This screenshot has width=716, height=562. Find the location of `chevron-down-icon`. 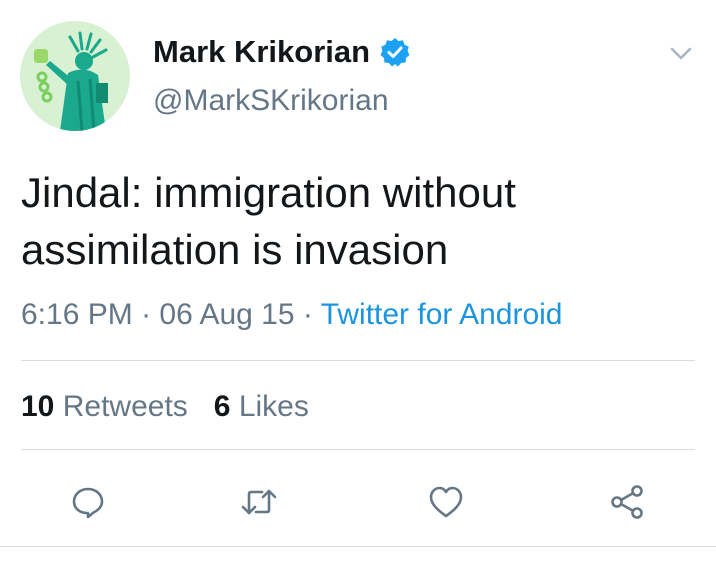

chevron-down-icon is located at coordinates (681, 53).